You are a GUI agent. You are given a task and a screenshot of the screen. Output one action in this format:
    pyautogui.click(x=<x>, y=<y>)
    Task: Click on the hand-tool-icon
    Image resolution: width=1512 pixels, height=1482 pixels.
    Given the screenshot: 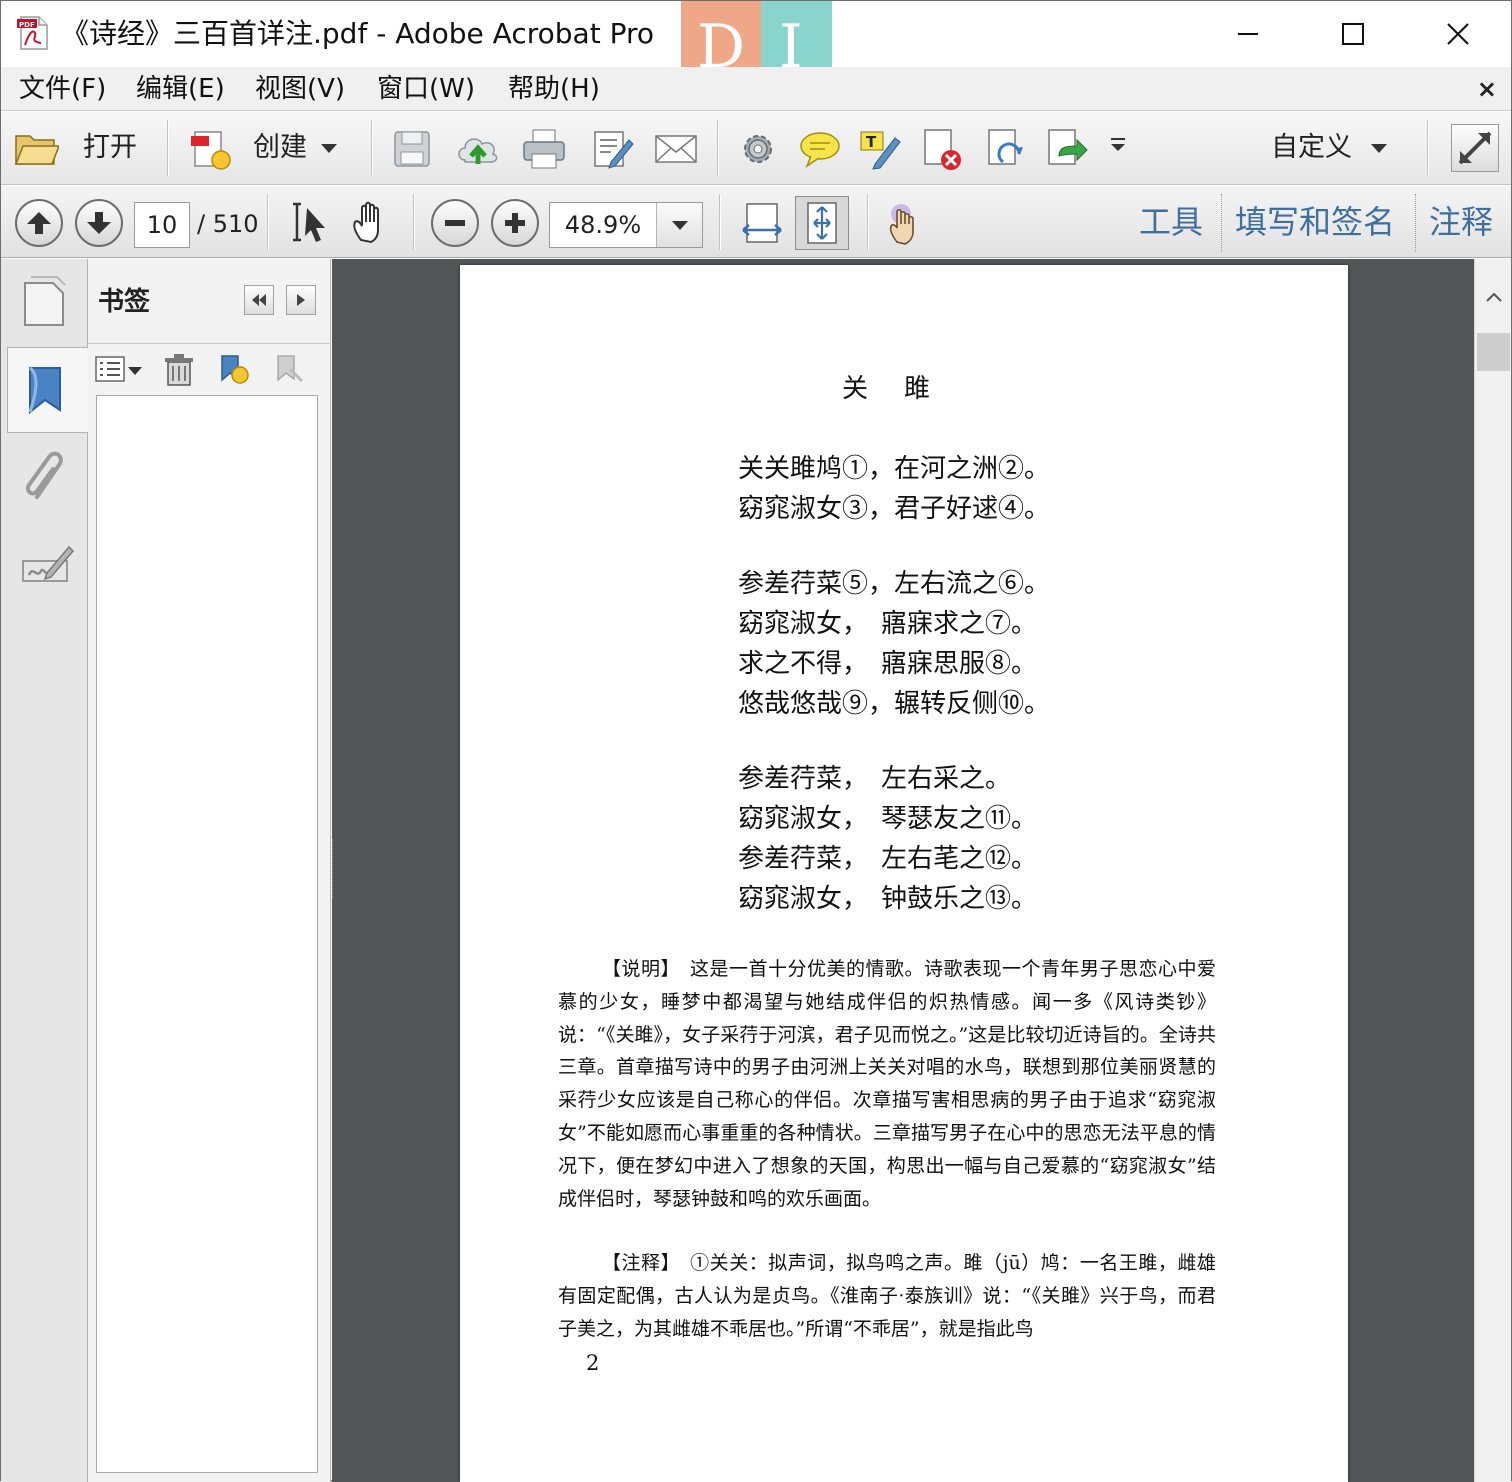 What is the action you would take?
    pyautogui.click(x=371, y=223)
    